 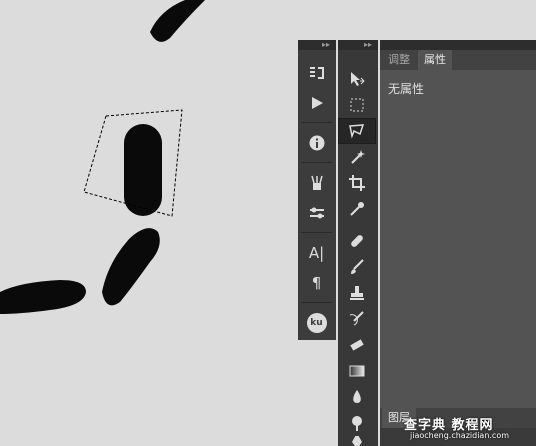 What do you see at coordinates (357, 157) in the screenshot?
I see `magic-wand-tool-icon` at bounding box center [357, 157].